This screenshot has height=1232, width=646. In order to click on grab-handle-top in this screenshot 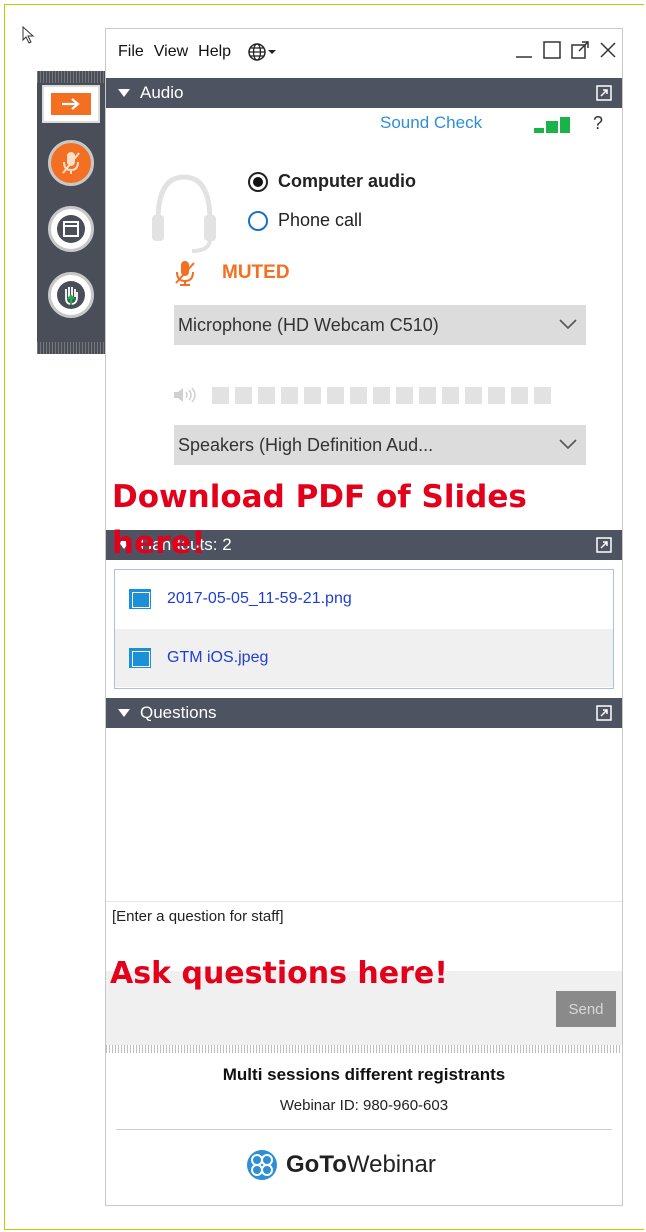, I will do `click(71, 77)`.